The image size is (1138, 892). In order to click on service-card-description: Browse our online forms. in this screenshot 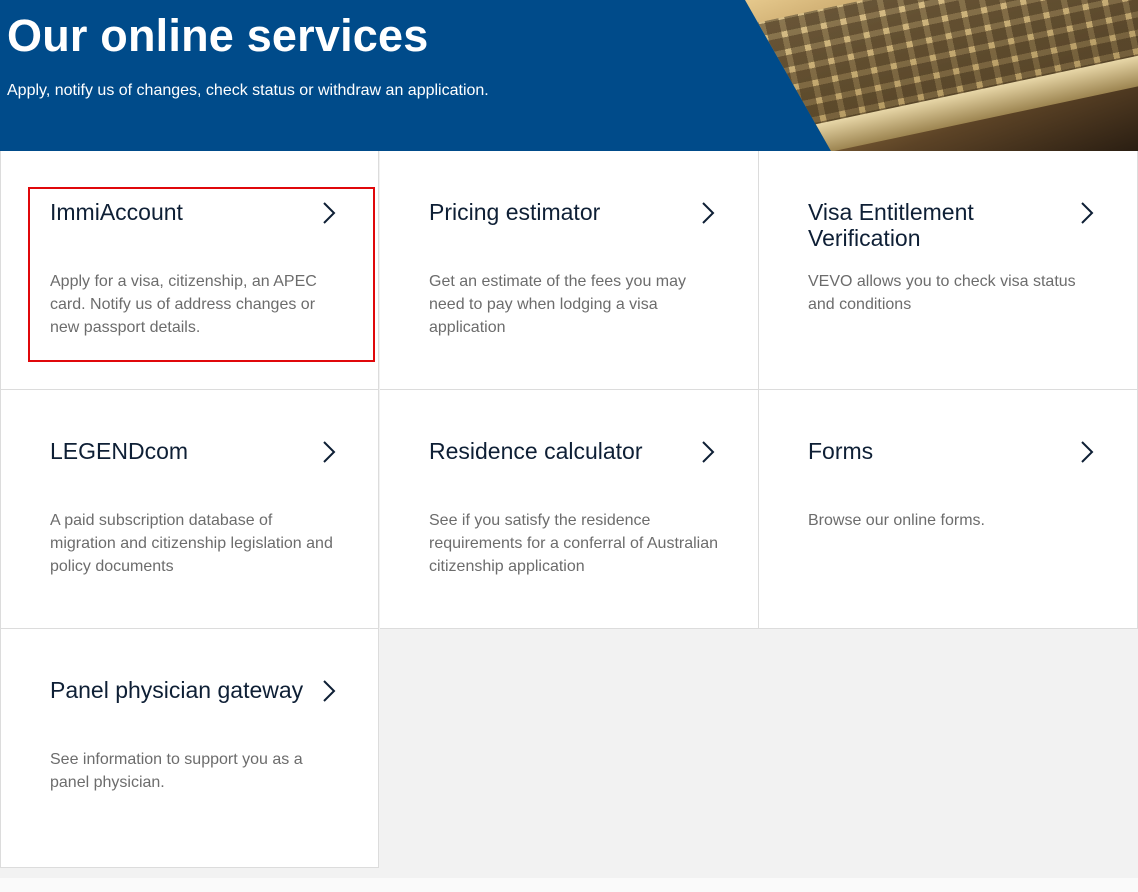, I will do `click(896, 520)`.